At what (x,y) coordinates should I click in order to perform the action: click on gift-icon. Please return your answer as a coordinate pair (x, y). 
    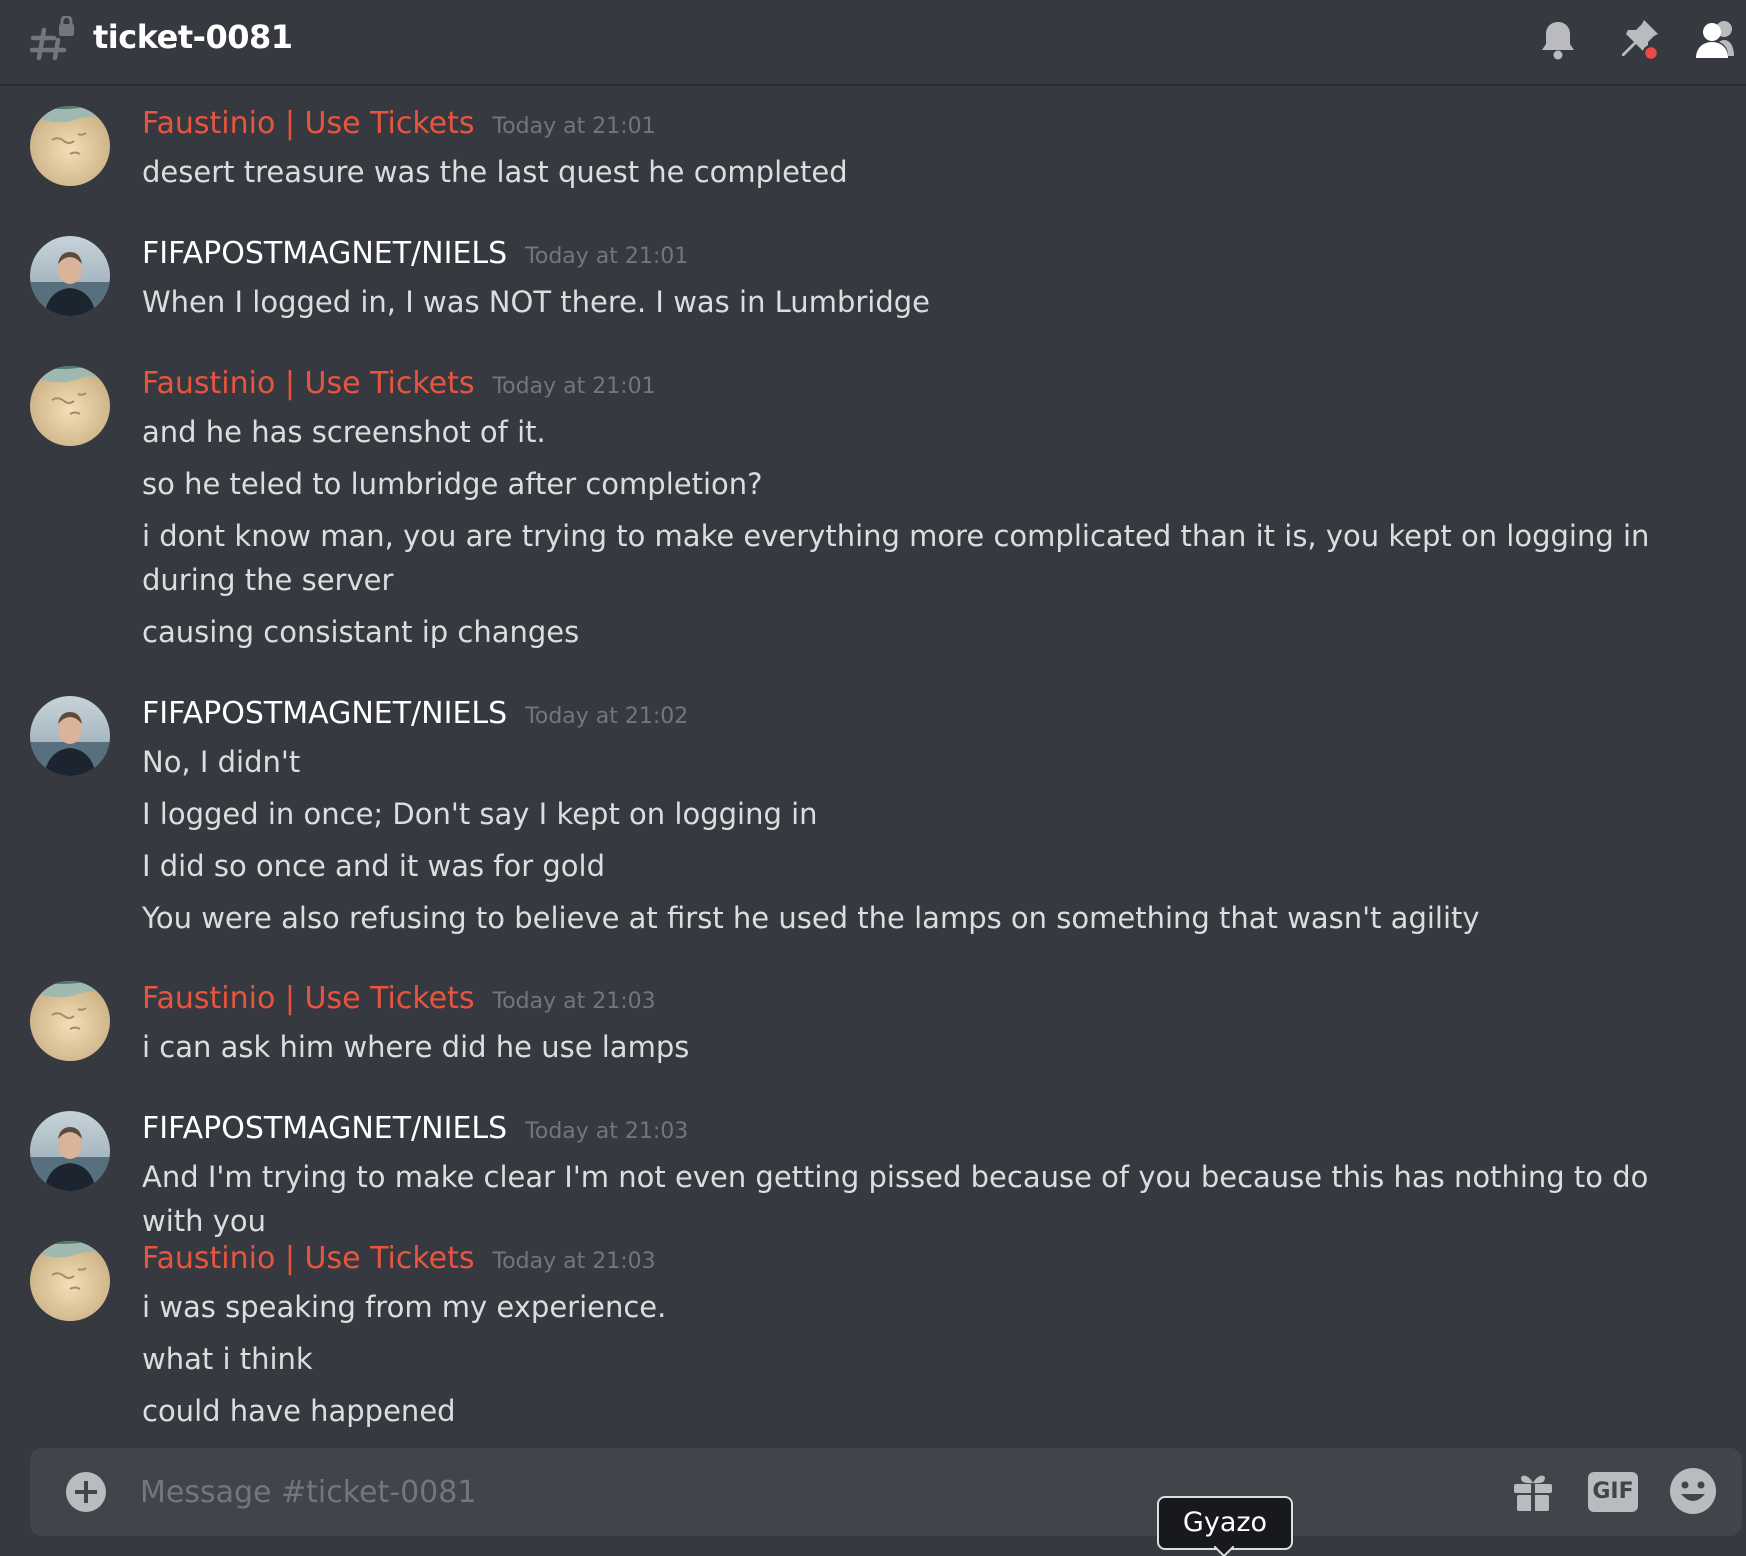
    Looking at the image, I should click on (1533, 1491).